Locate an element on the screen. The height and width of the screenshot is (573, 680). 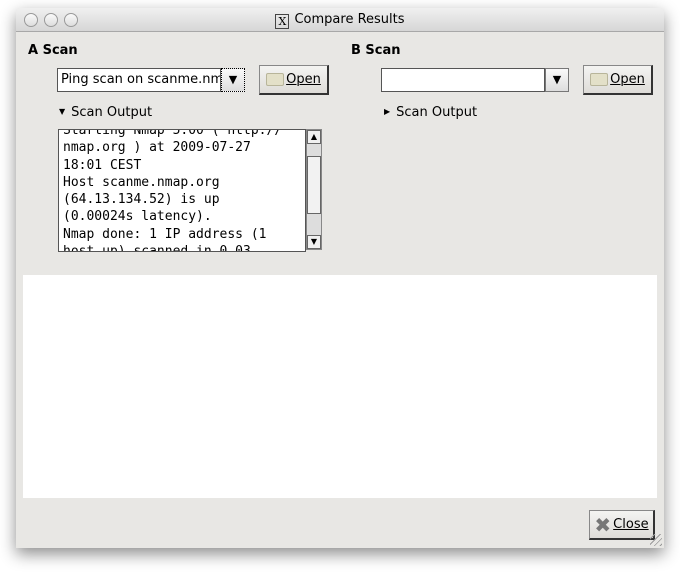
resize-grip is located at coordinates (656, 540).